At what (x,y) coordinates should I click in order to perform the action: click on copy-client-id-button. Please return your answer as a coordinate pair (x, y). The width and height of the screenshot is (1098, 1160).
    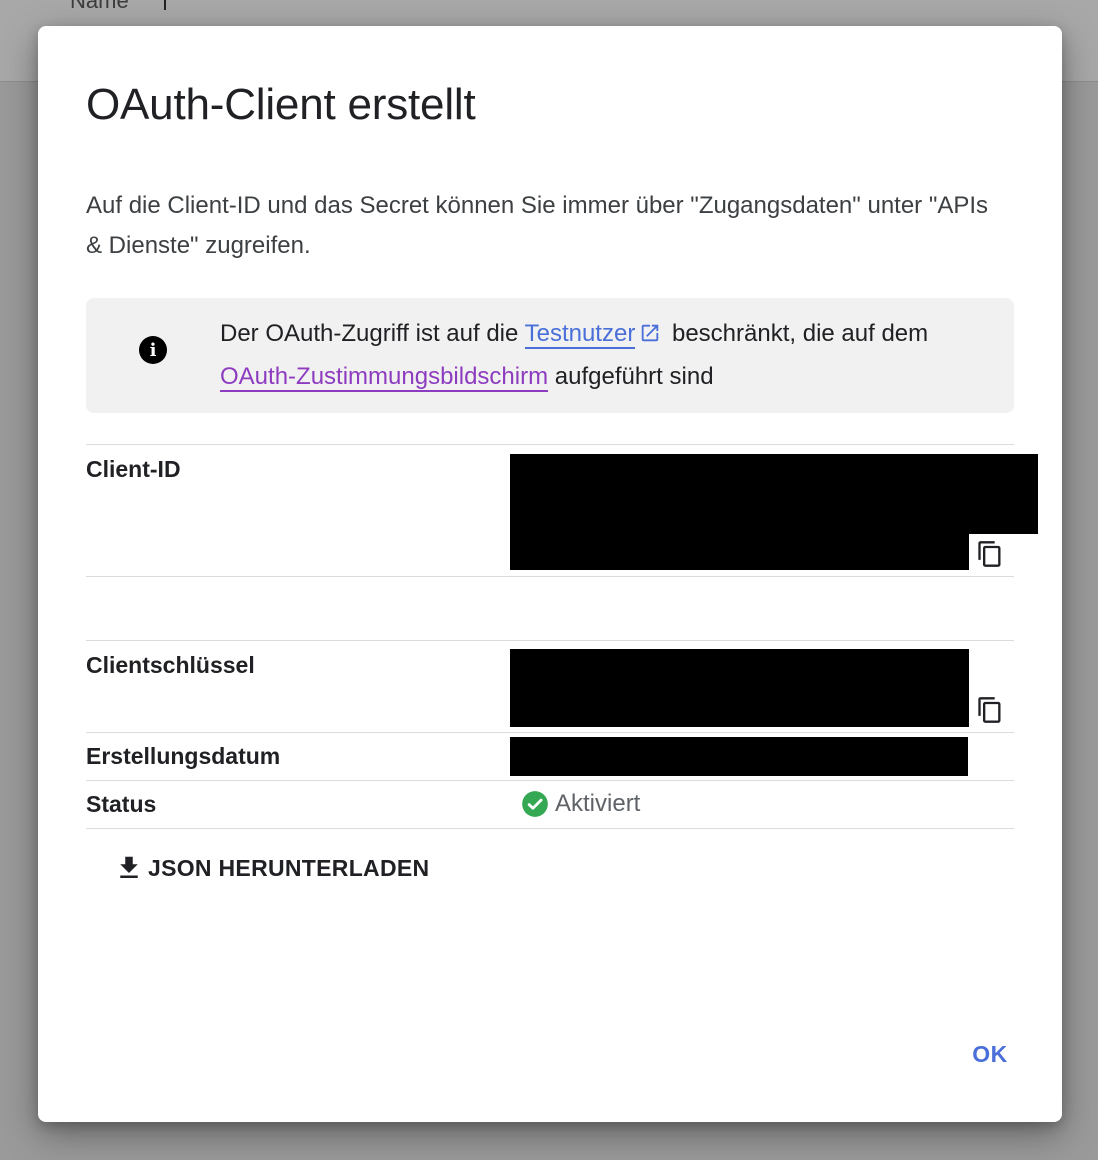
    Looking at the image, I should click on (990, 554).